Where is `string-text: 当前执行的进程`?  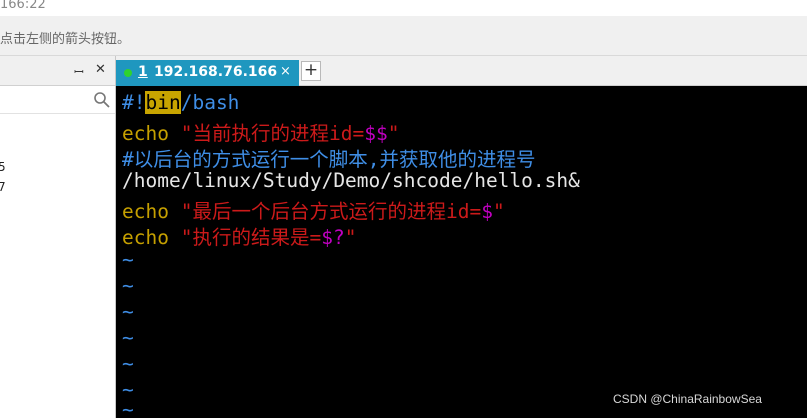 string-text: 当前执行的进程 is located at coordinates (260, 133).